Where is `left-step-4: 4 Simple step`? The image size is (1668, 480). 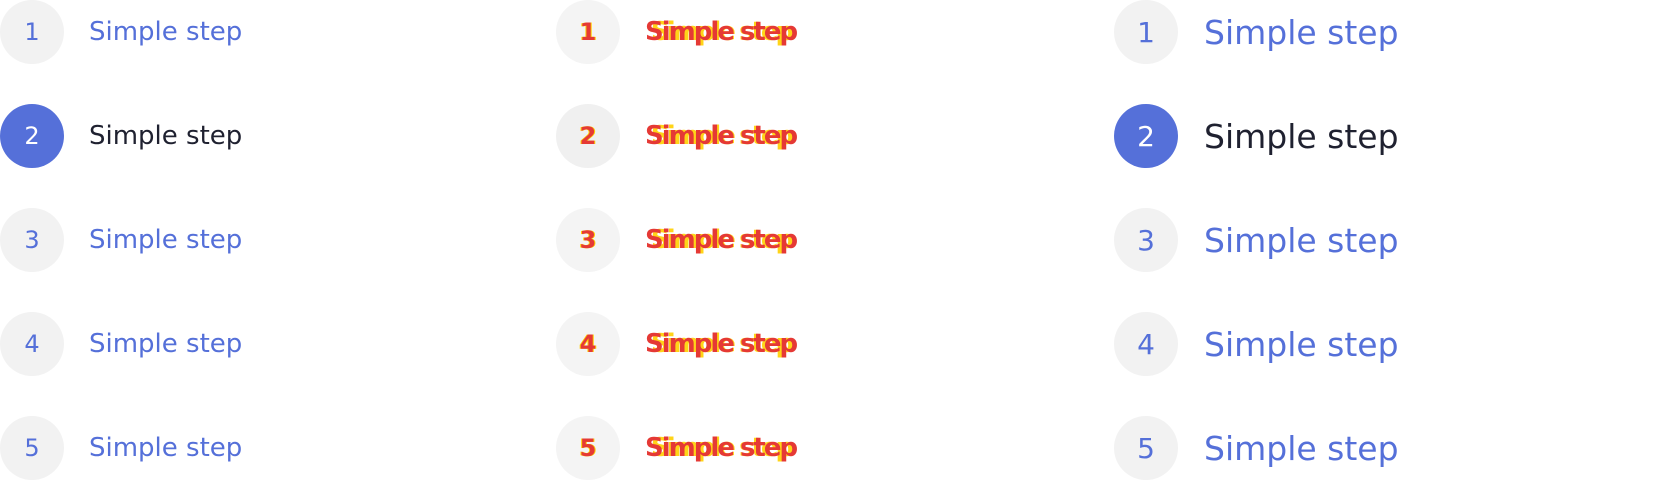
left-step-4: 4 Simple step is located at coordinates (121, 344).